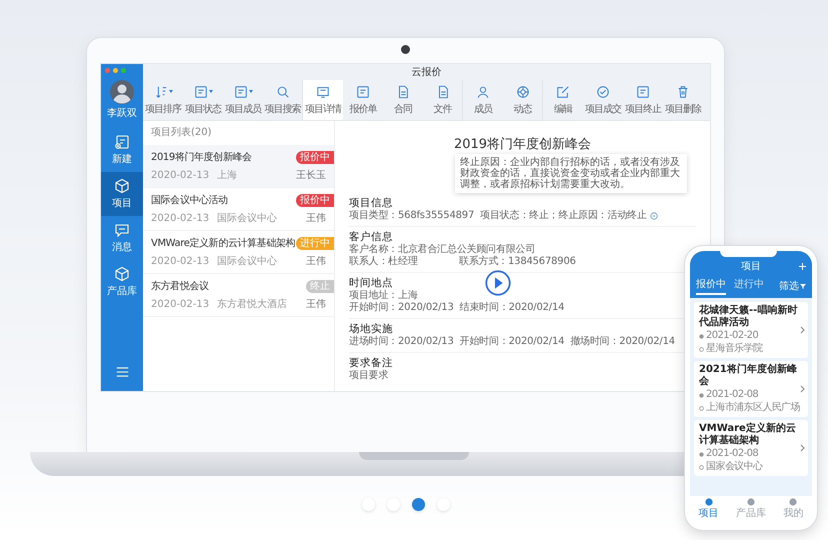 Image resolution: width=828 pixels, height=540 pixels. What do you see at coordinates (563, 100) in the screenshot?
I see `toolbar-button: 编辑` at bounding box center [563, 100].